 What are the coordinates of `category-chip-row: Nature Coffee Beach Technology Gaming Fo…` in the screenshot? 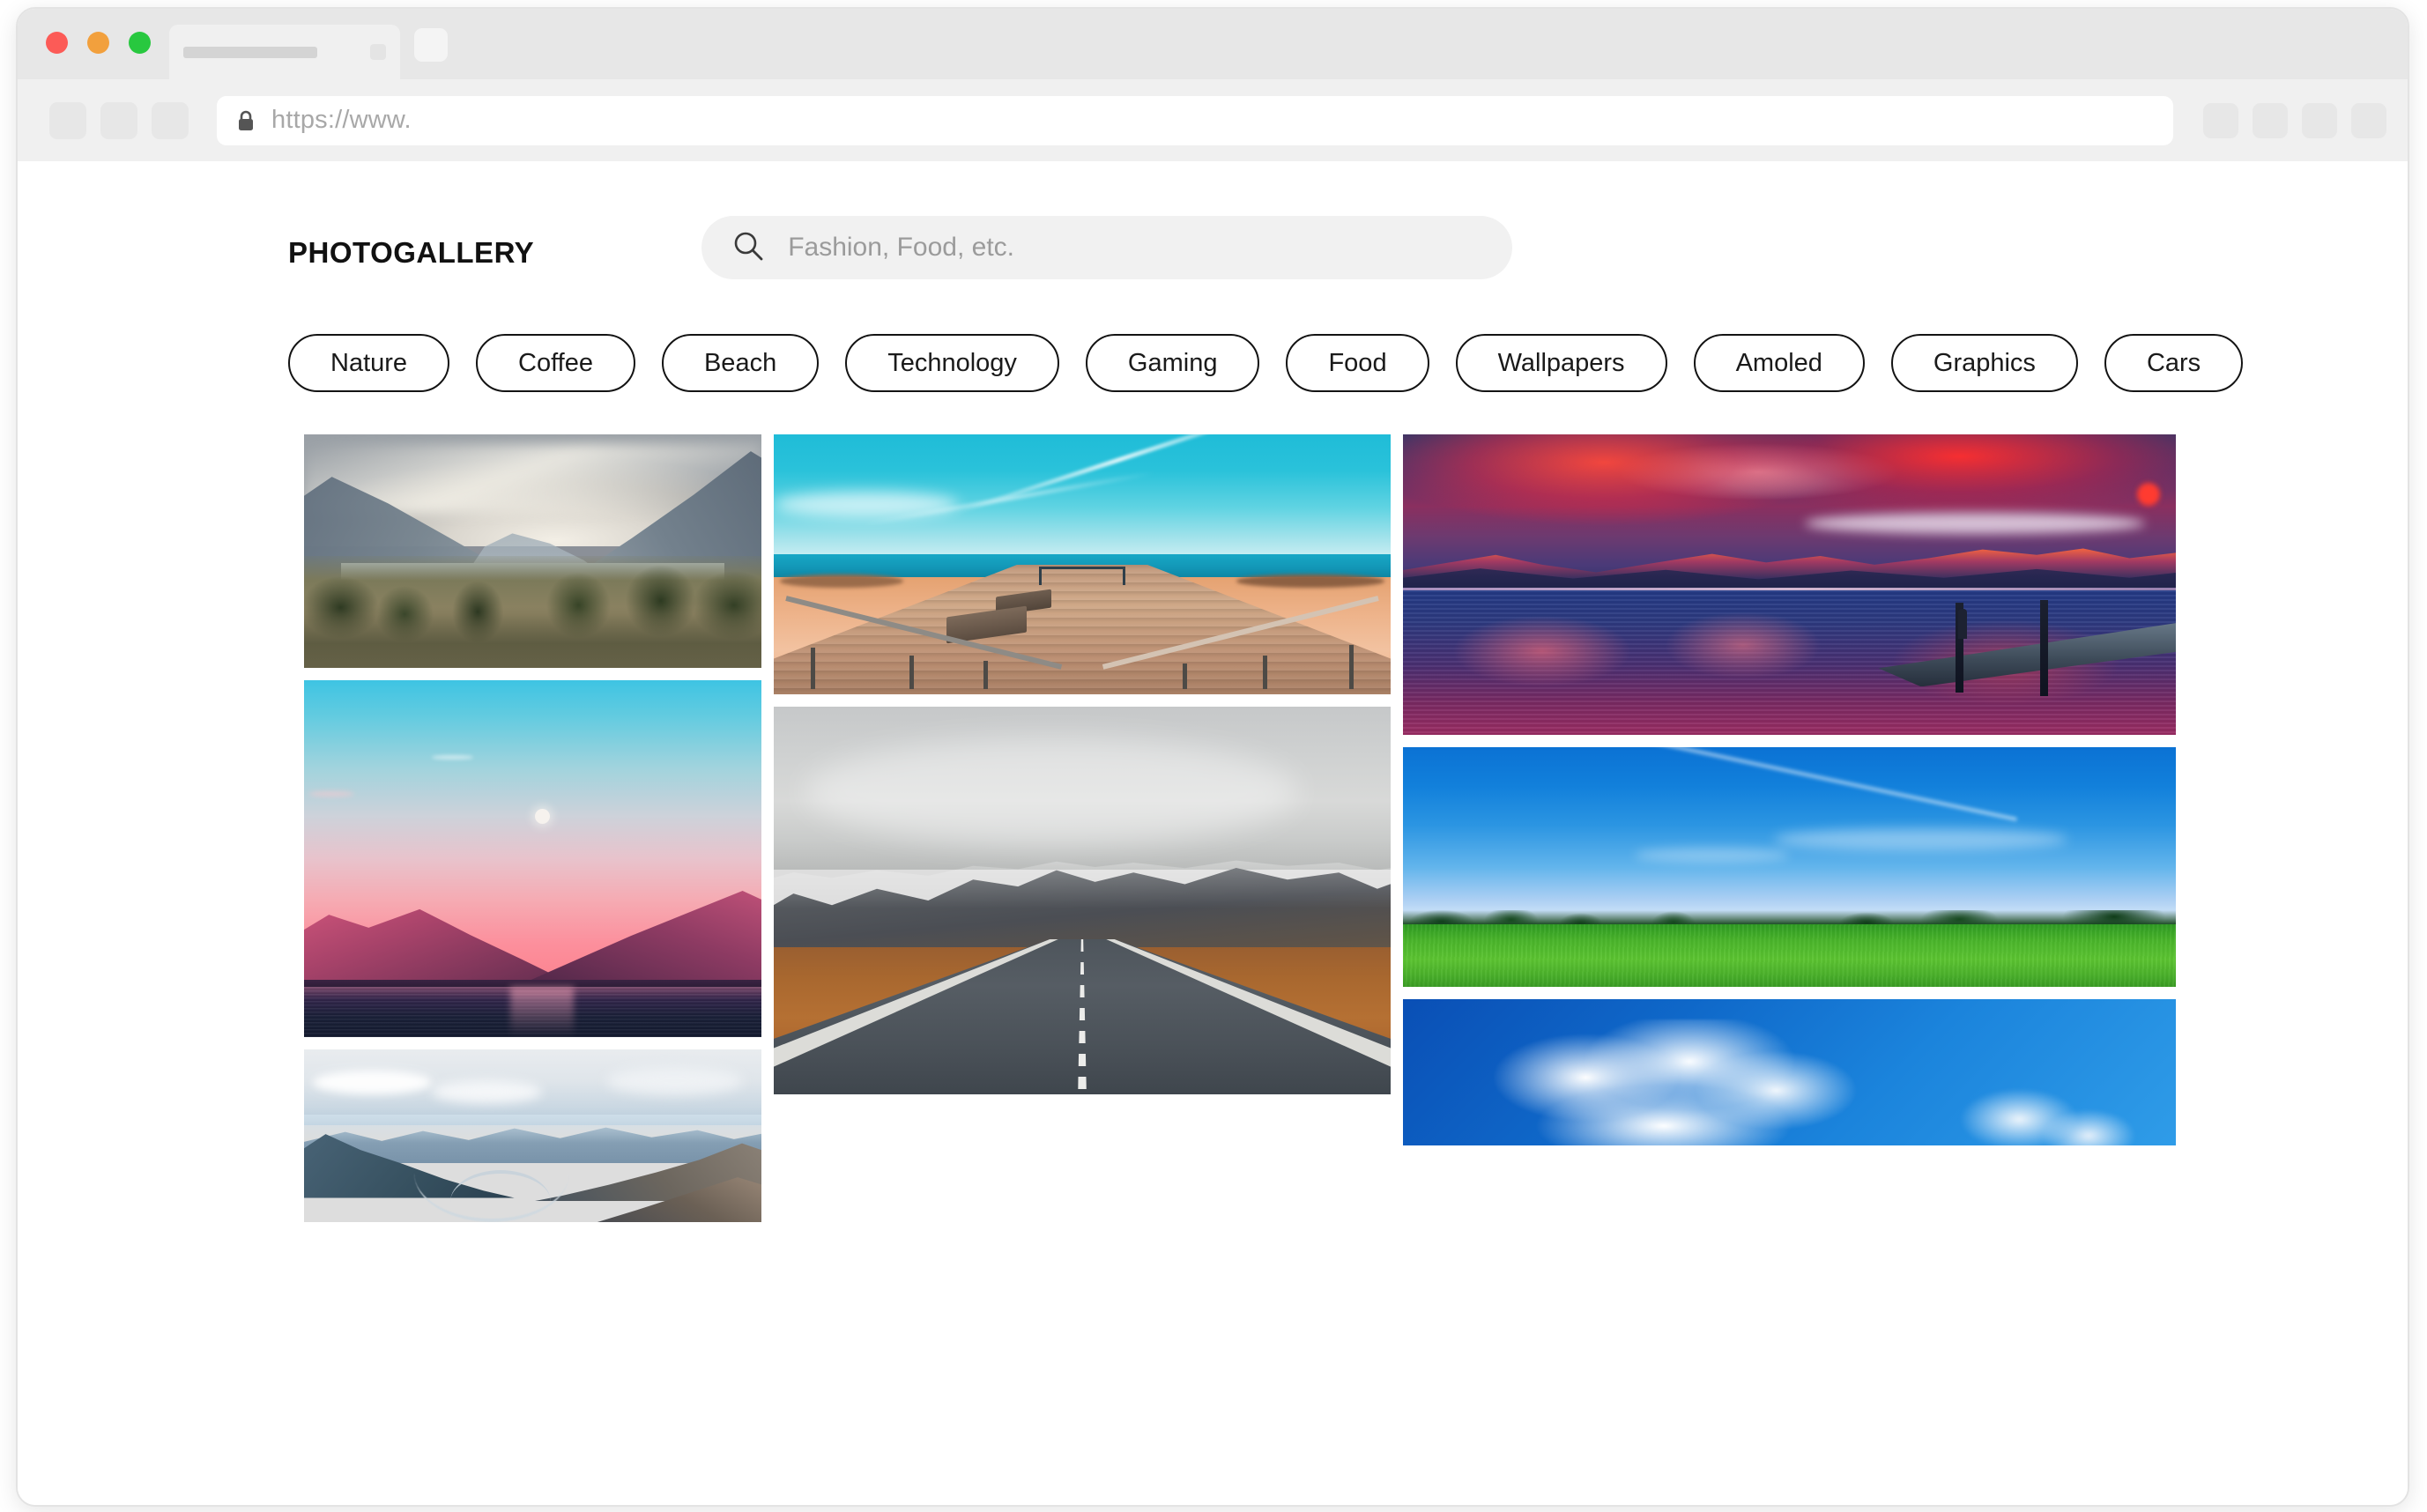 It's located at (1213, 363).